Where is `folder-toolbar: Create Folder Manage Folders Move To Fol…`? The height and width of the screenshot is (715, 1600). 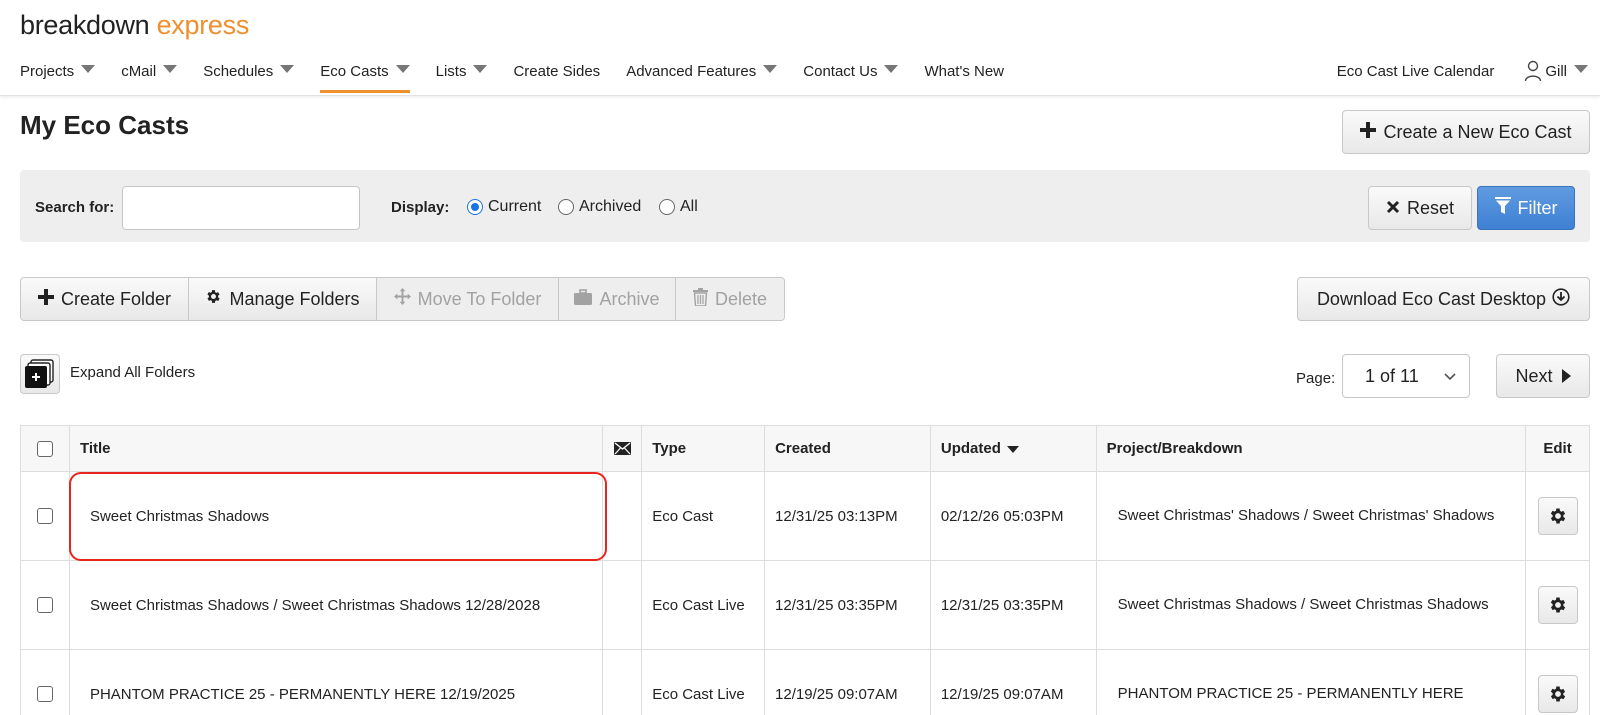
folder-toolbar: Create Folder Manage Folders Move To Fol… is located at coordinates (402, 299).